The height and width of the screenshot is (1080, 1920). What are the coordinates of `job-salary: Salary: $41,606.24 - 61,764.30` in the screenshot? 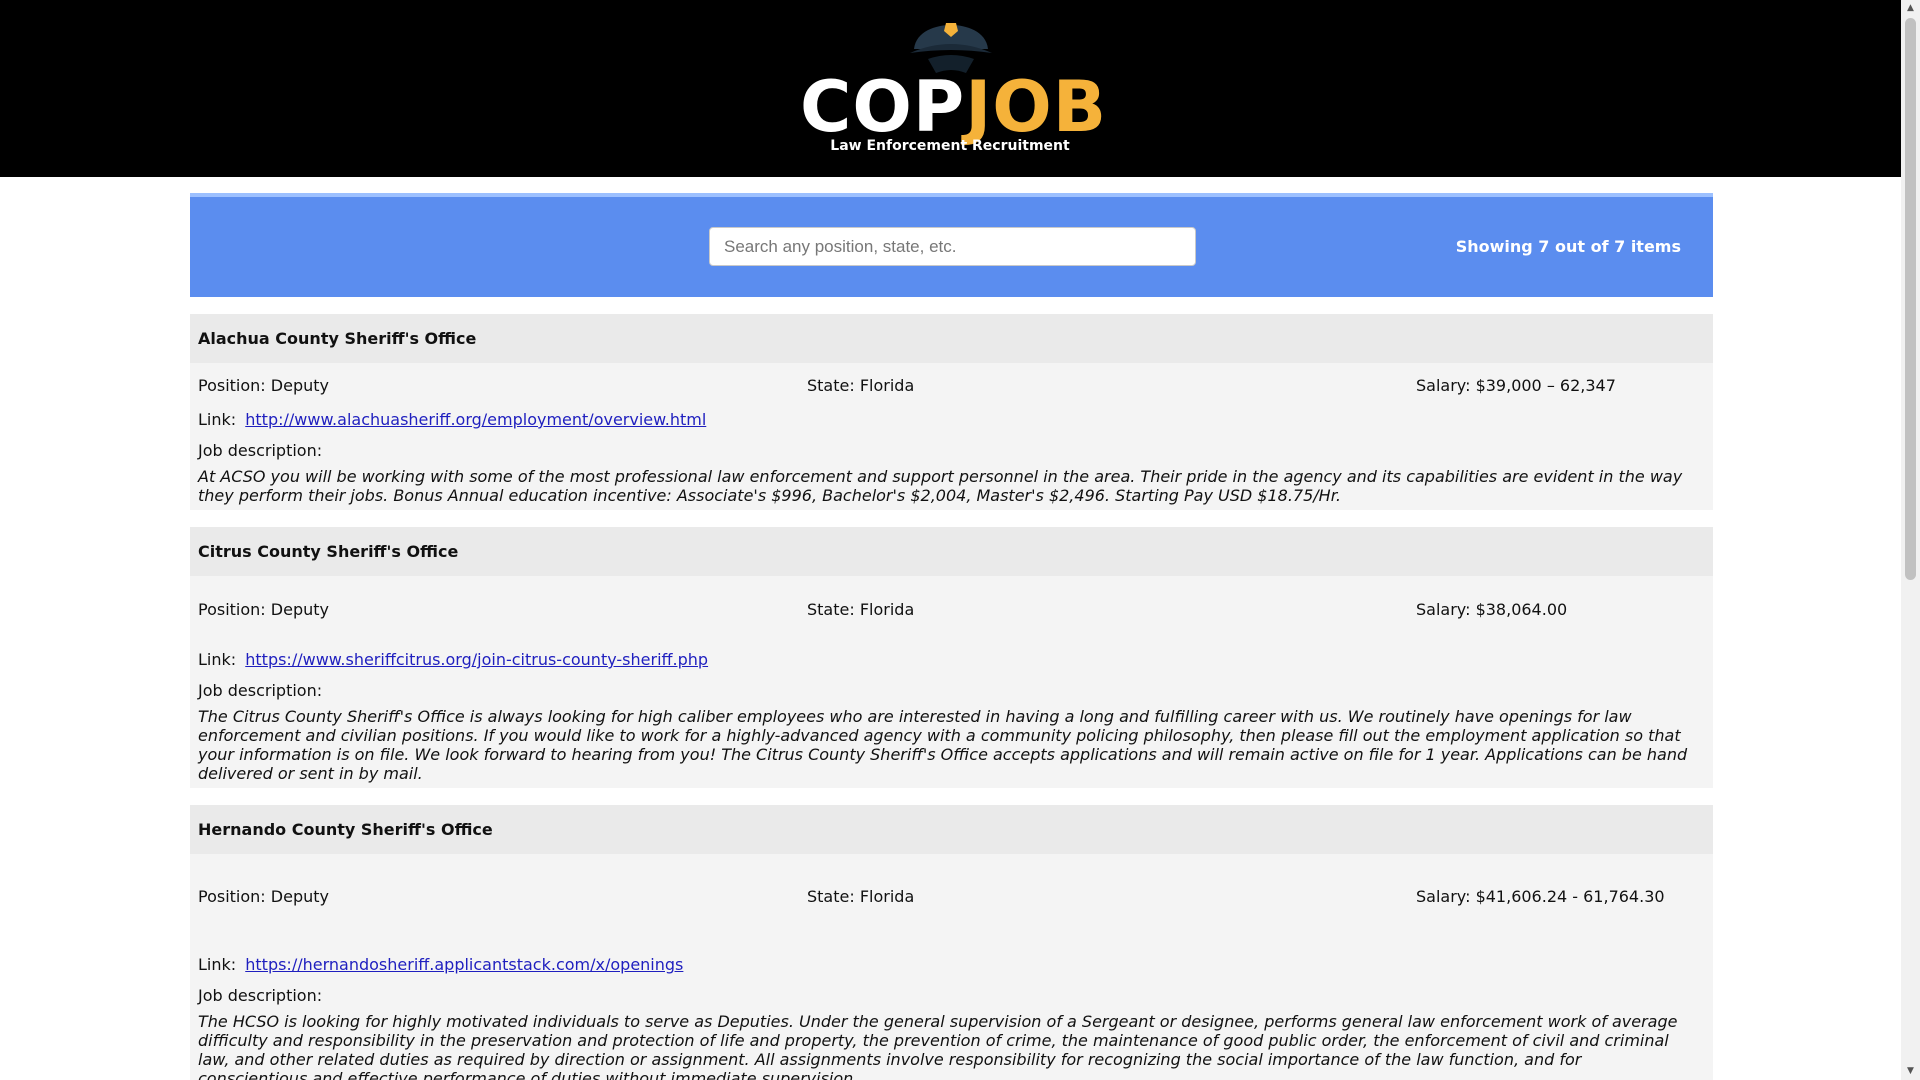 It's located at (1540, 896).